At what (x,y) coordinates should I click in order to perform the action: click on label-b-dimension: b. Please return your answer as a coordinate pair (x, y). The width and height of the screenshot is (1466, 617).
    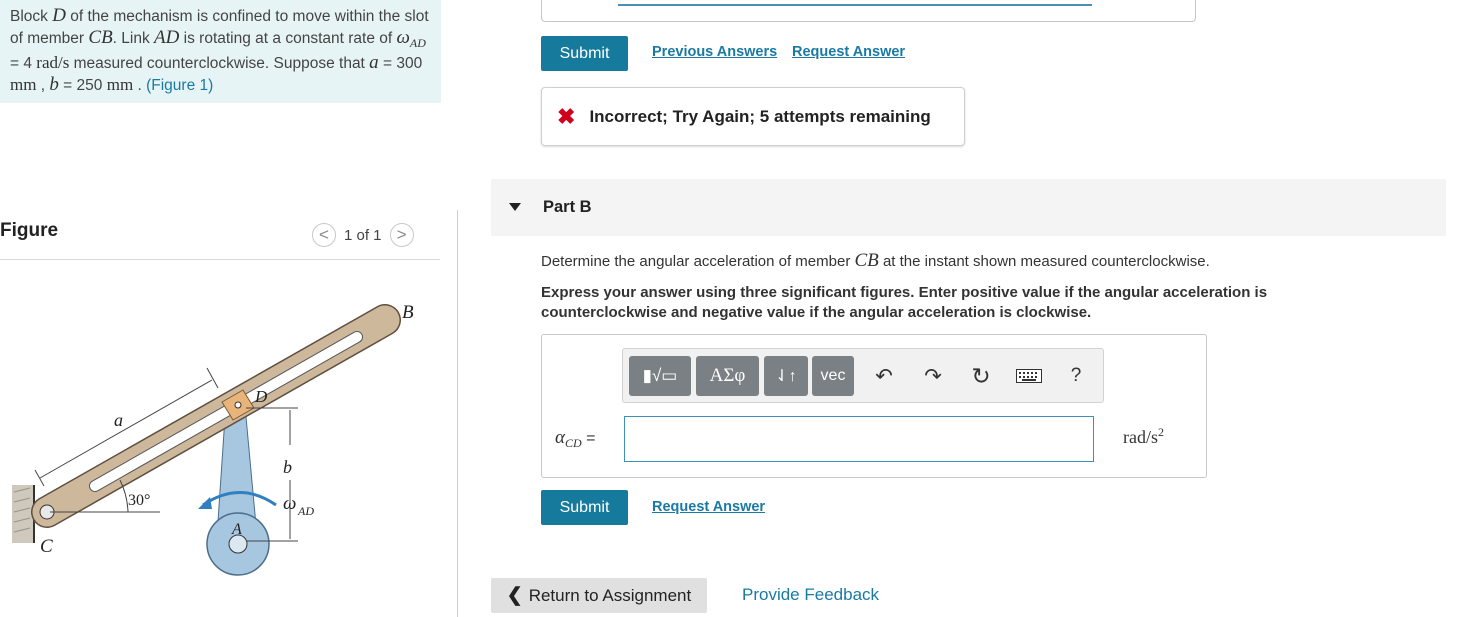
    Looking at the image, I should click on (287, 467).